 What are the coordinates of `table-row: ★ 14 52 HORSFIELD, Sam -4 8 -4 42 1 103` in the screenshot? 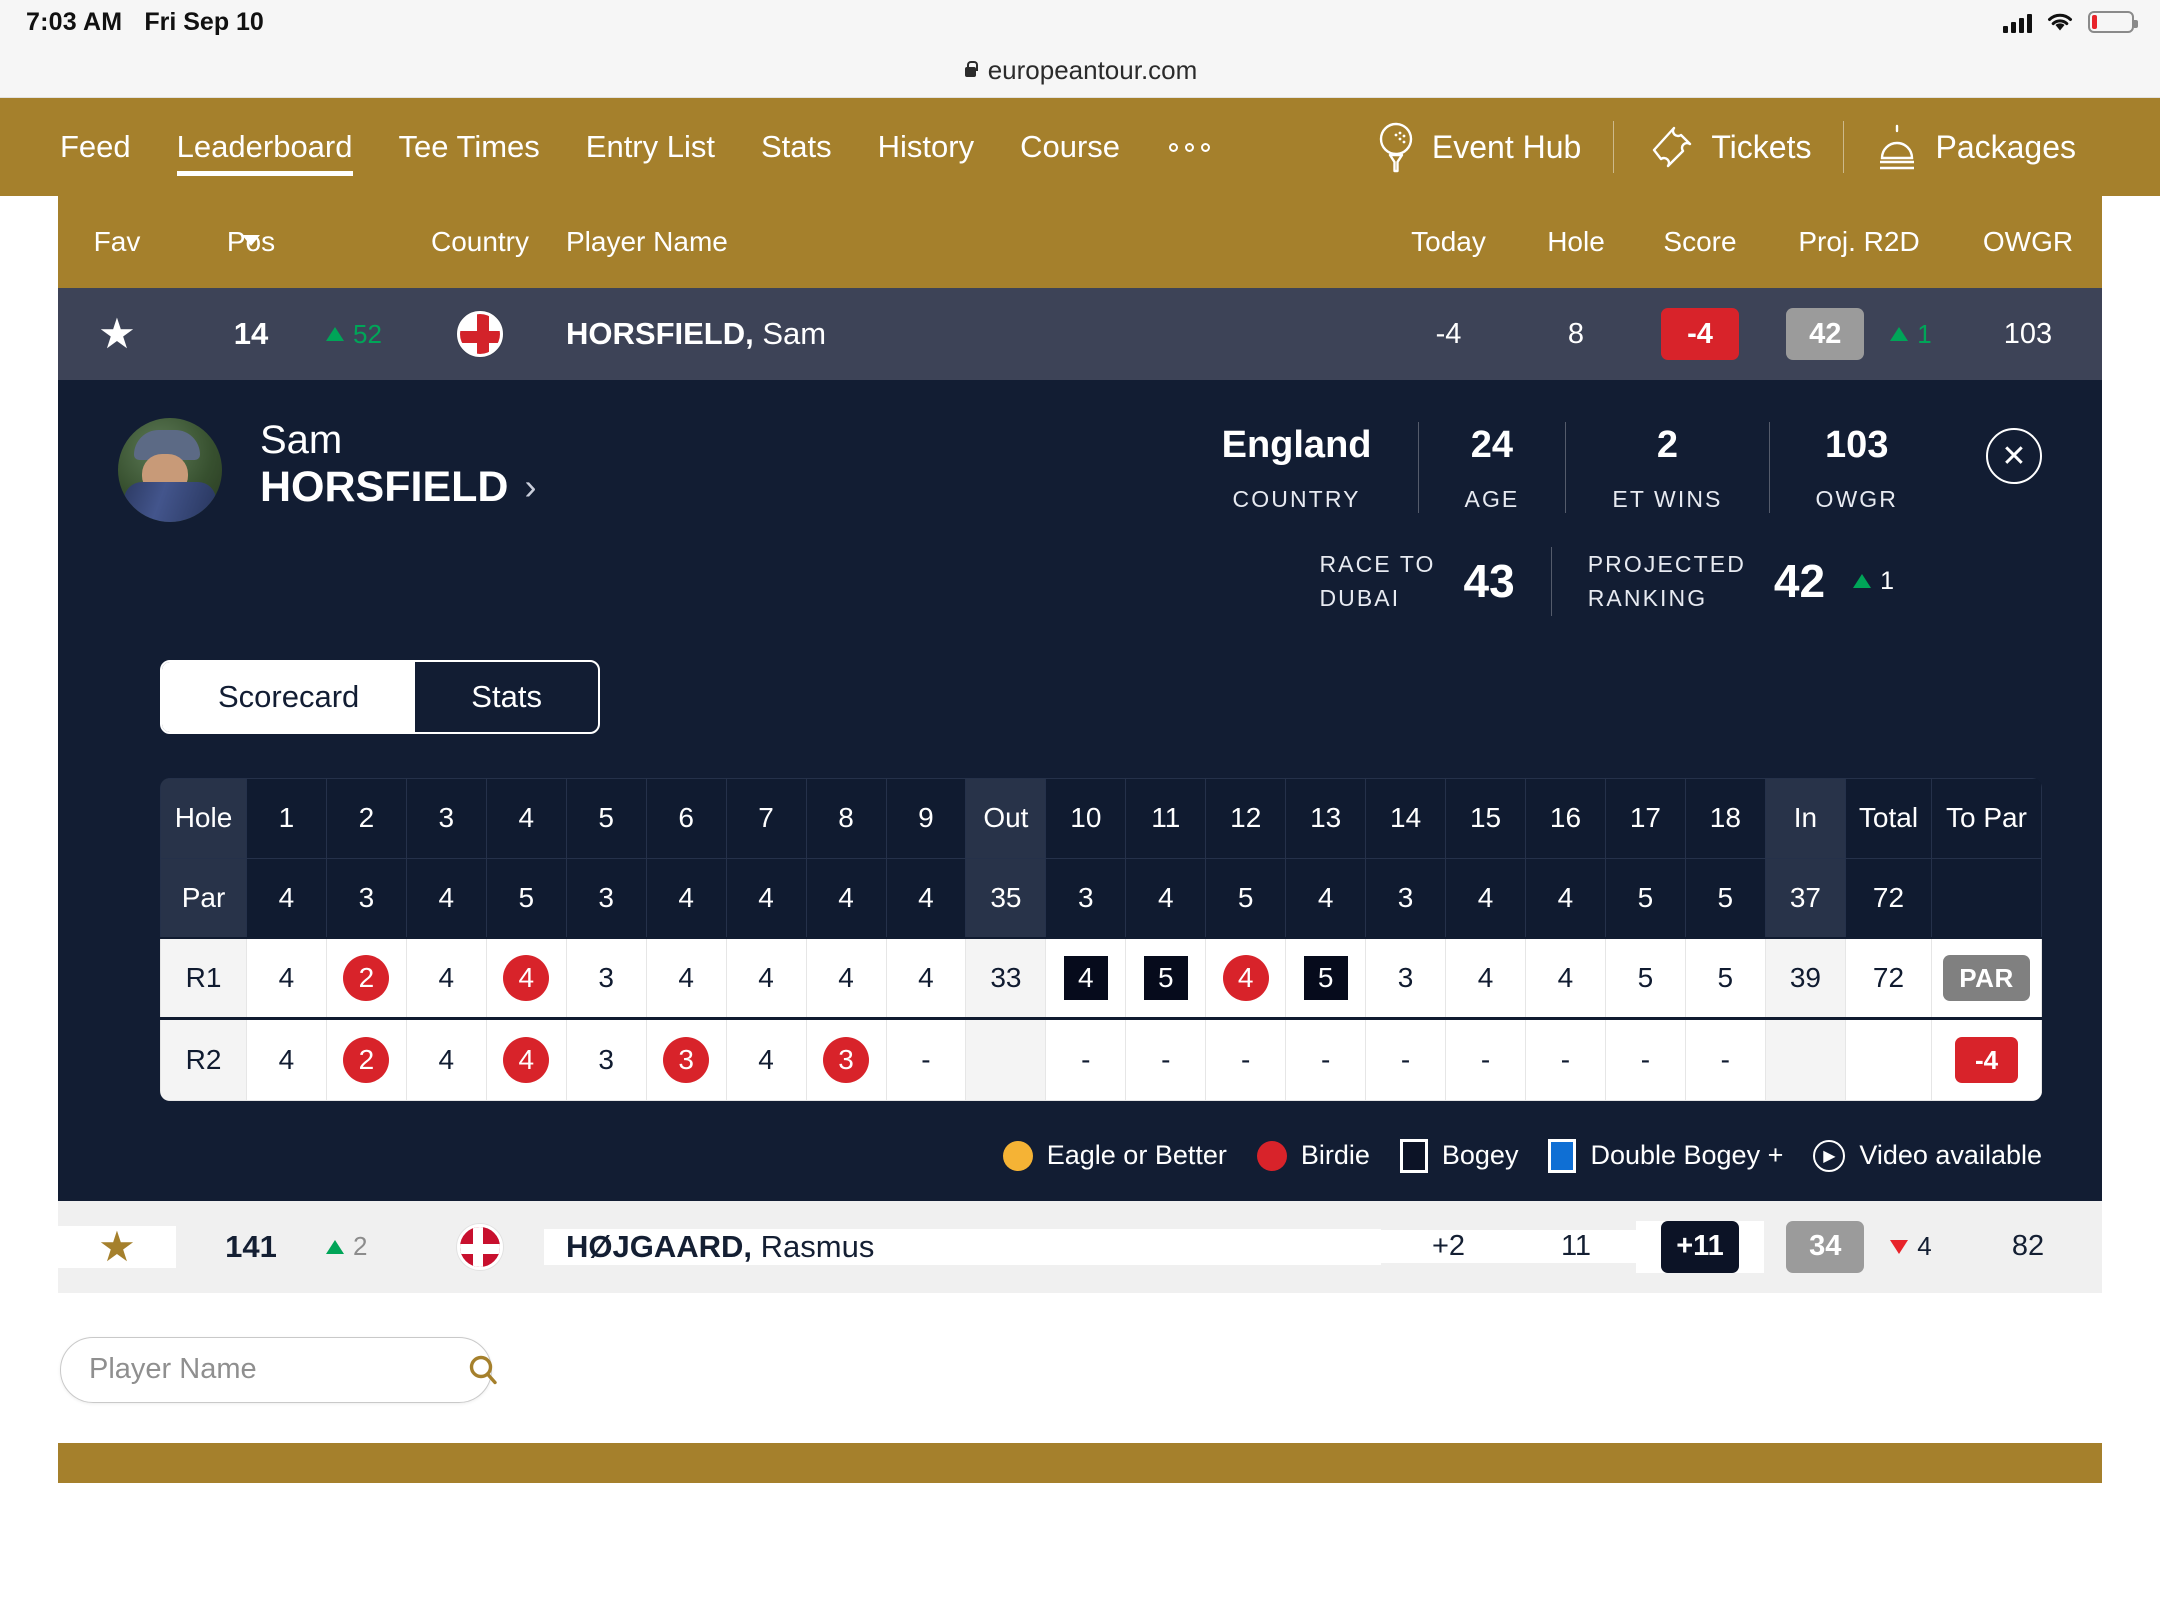 It's located at (1080, 334).